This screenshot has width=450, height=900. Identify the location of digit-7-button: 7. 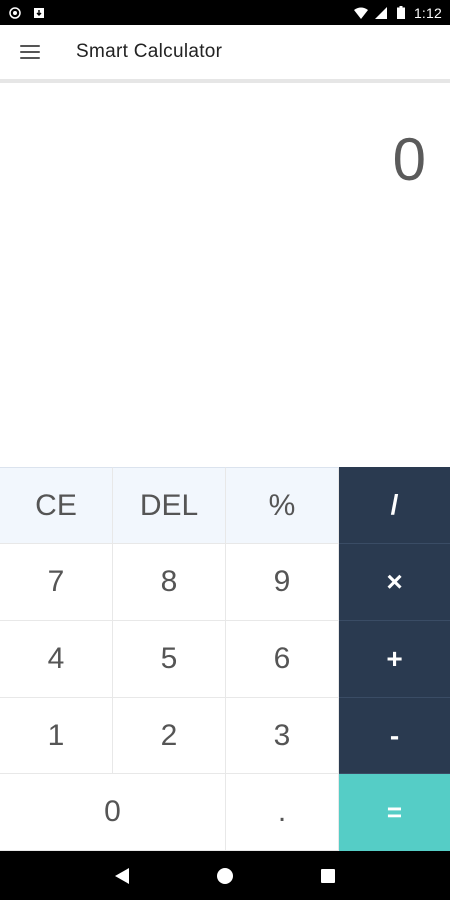
(56, 582).